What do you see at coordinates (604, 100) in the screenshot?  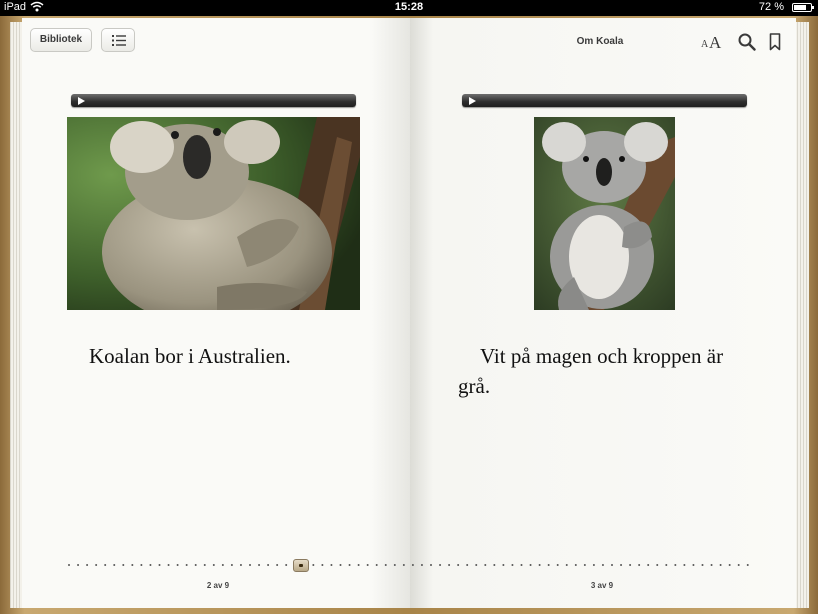 I see `audio-player-right` at bounding box center [604, 100].